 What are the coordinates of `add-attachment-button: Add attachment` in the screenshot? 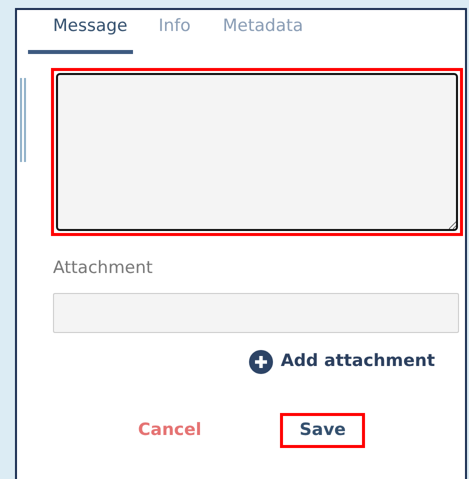 It's located at (341, 361).